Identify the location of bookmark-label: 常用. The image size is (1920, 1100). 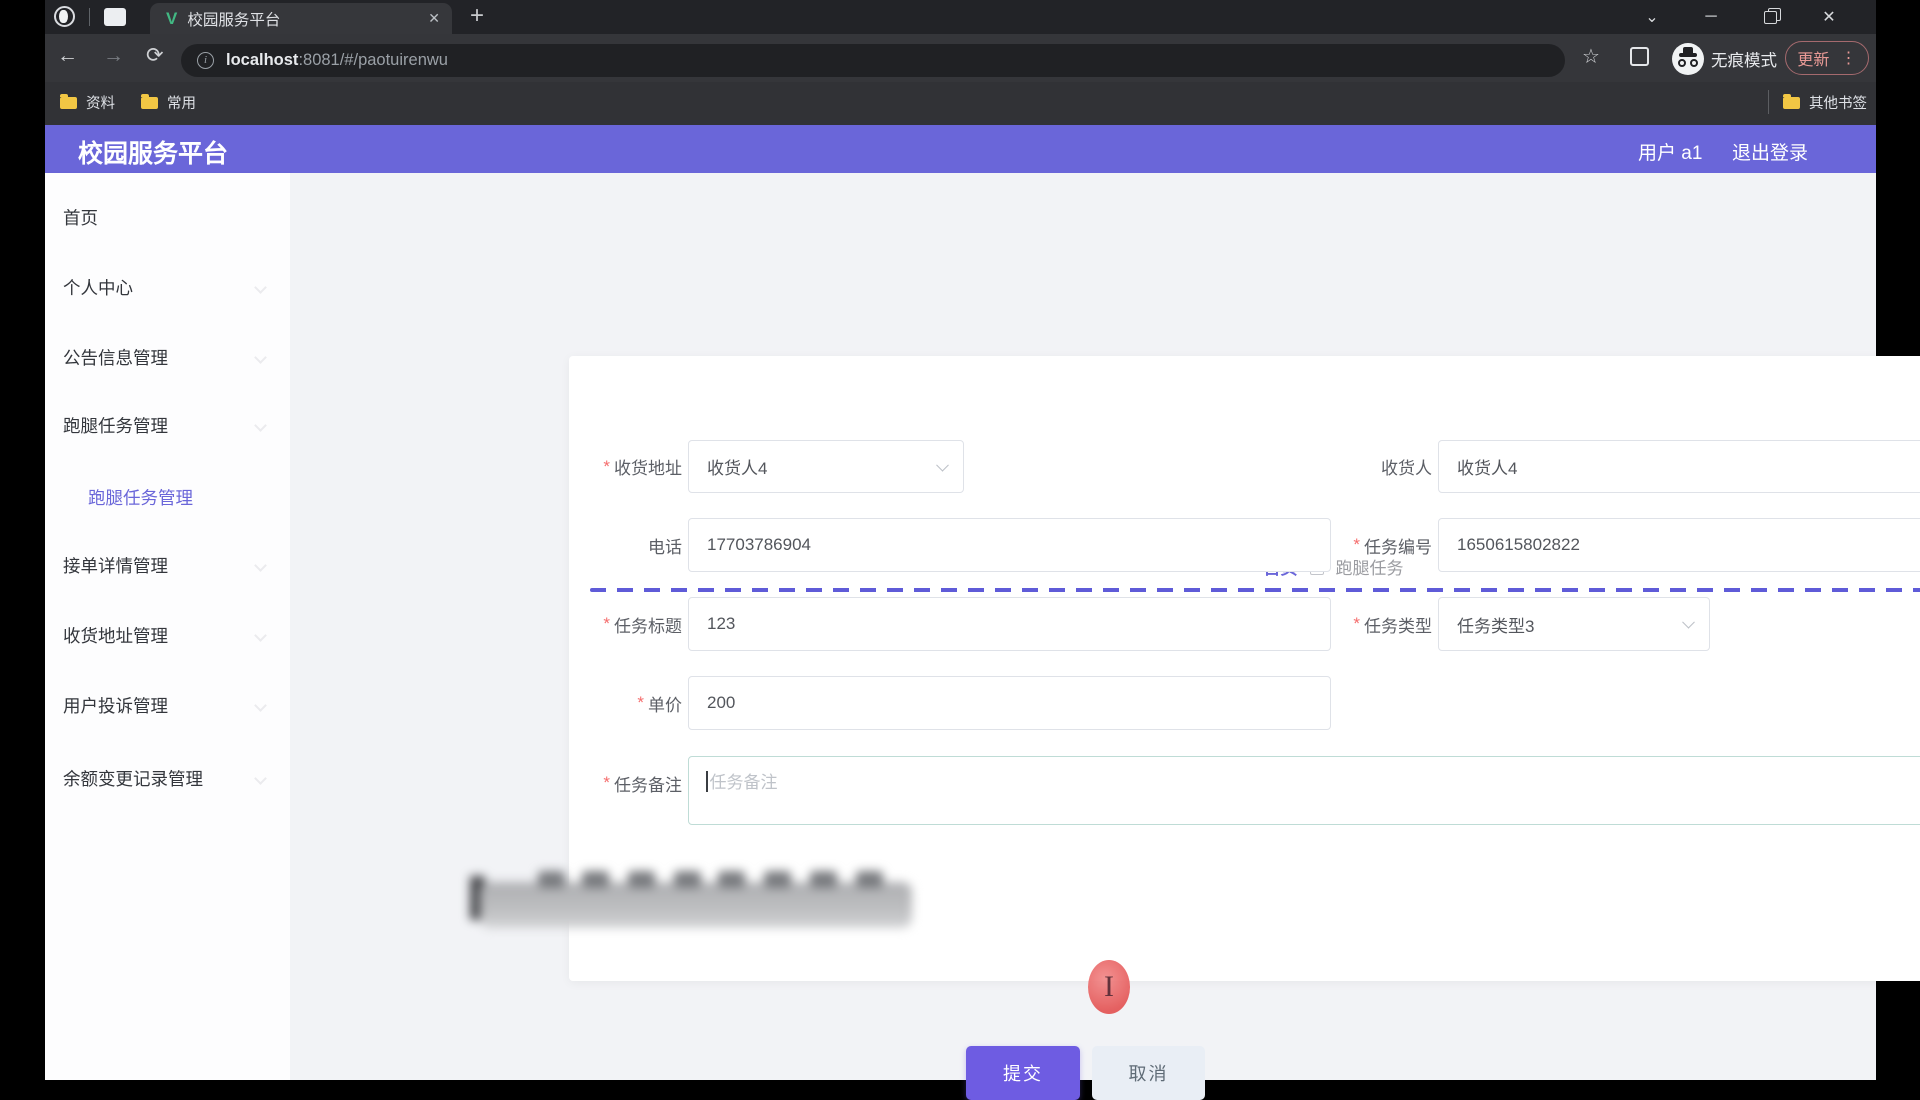
(181, 104).